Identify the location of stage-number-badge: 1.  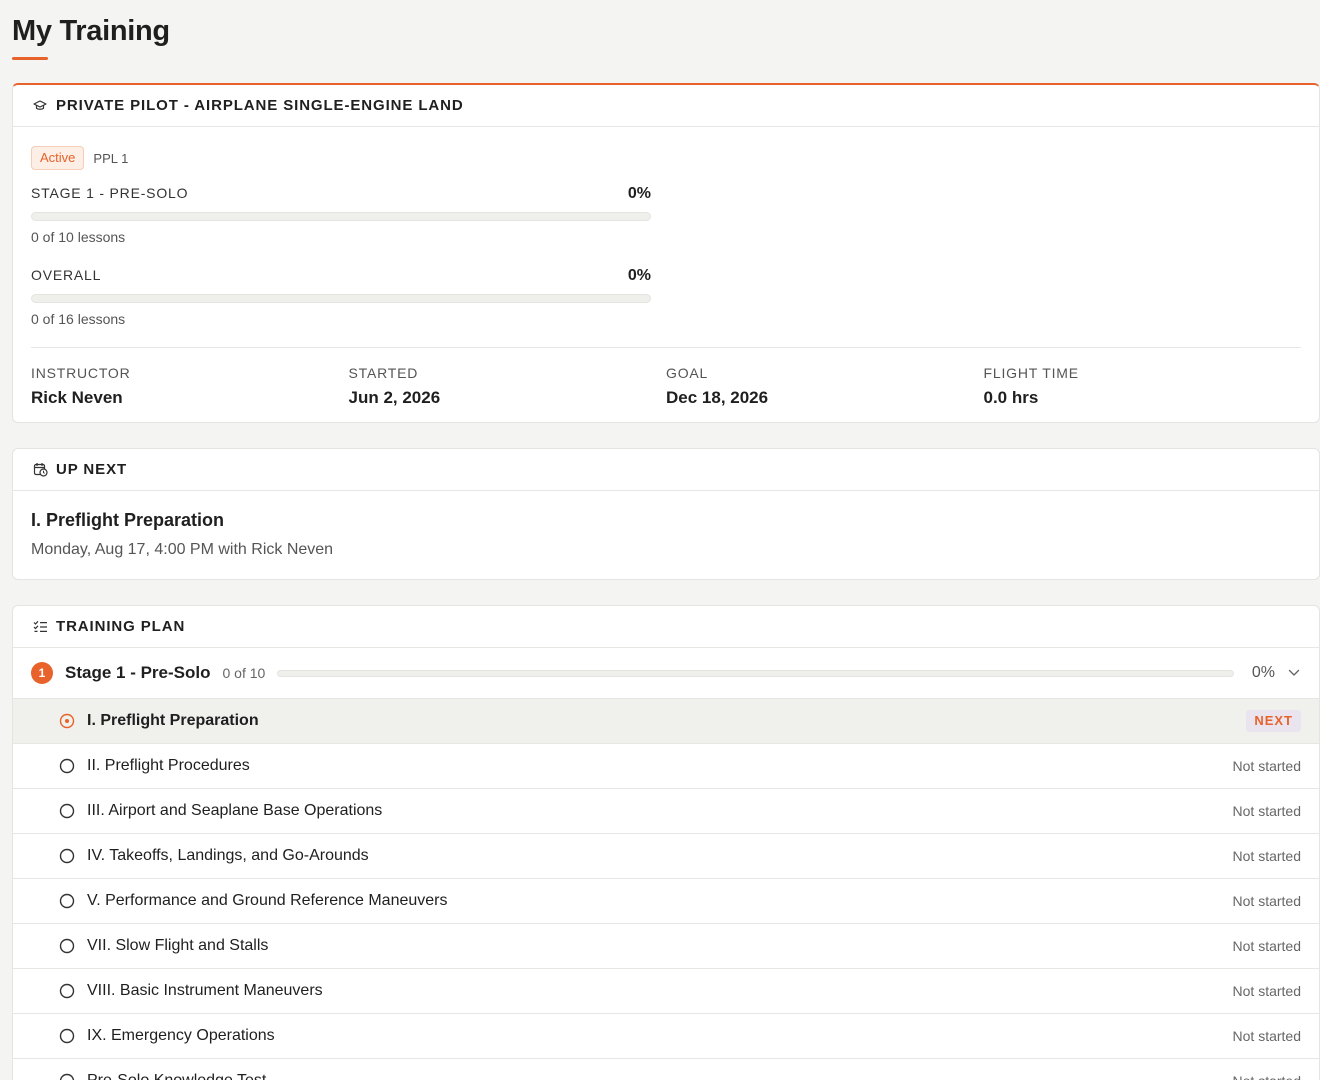
(42, 673).